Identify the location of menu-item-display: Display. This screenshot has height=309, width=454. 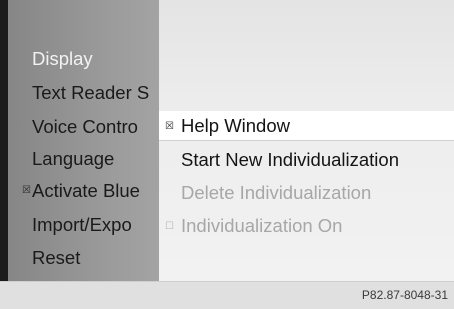
(50, 59).